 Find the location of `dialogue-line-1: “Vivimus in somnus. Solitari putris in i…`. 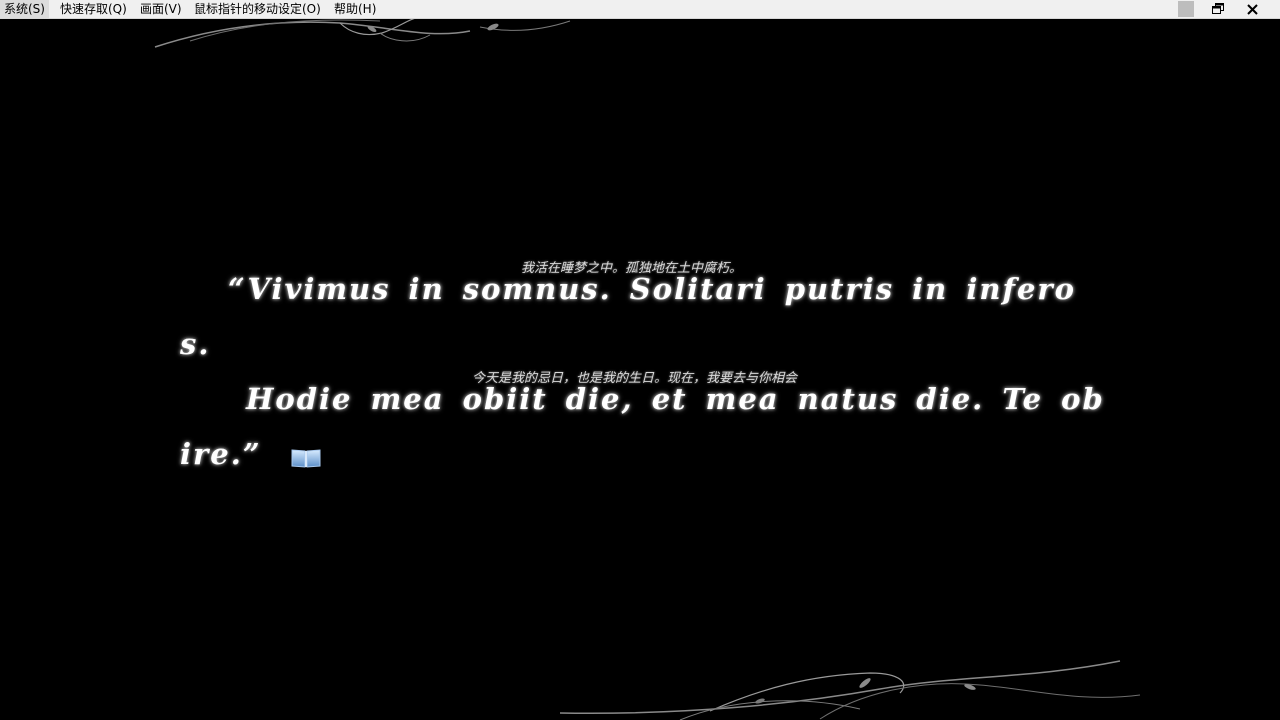

dialogue-line-1: “Vivimus in somnus. Solitari putris in i… is located at coordinates (652, 289).